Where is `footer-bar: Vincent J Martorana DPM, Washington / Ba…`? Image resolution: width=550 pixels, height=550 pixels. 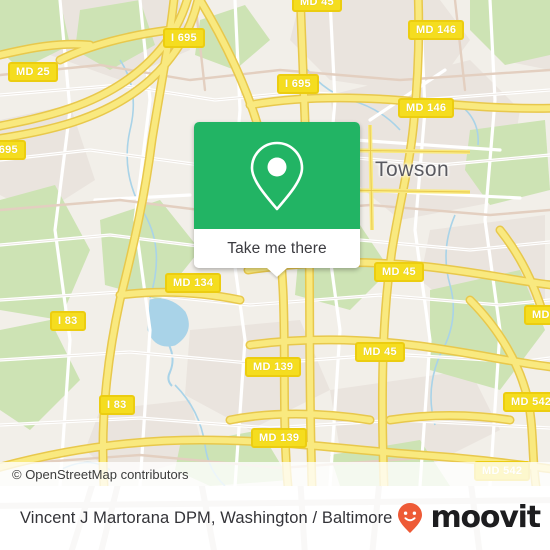 footer-bar: Vincent J Martorana DPM, Washington / Ba… is located at coordinates (275, 518).